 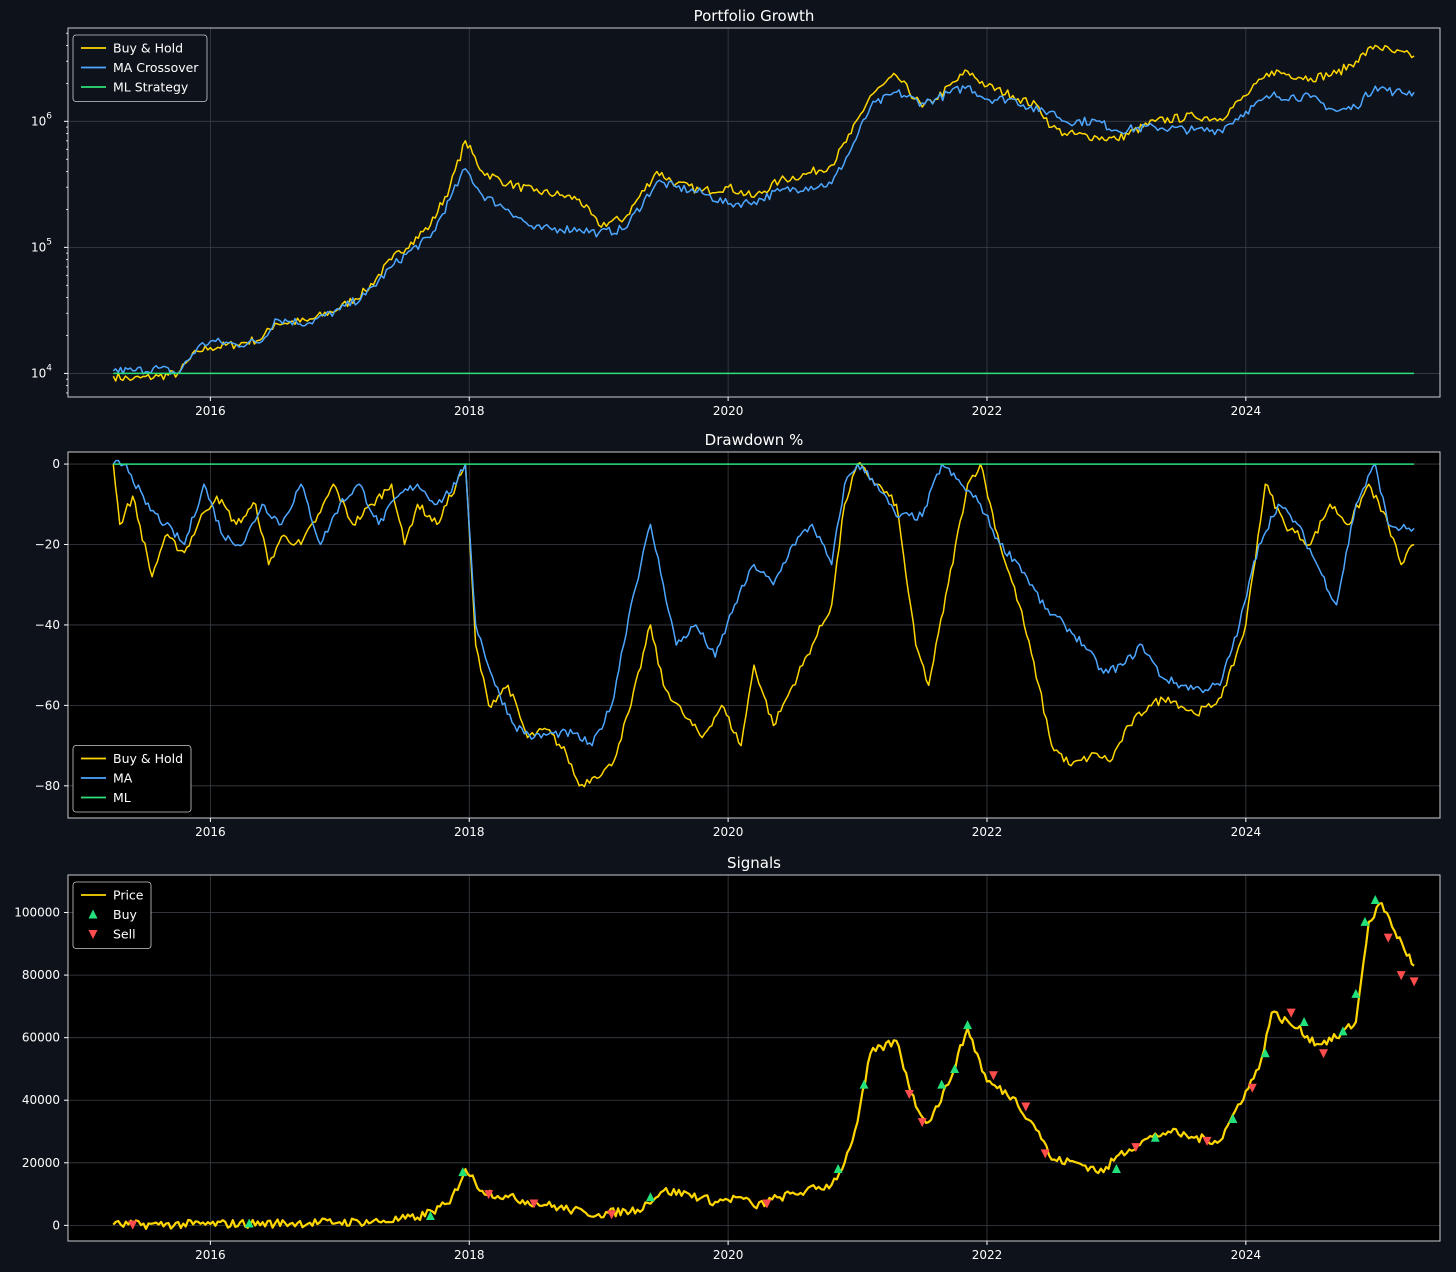 I want to click on portfolio-growth-y-tick-label: 105, so click(x=41, y=245).